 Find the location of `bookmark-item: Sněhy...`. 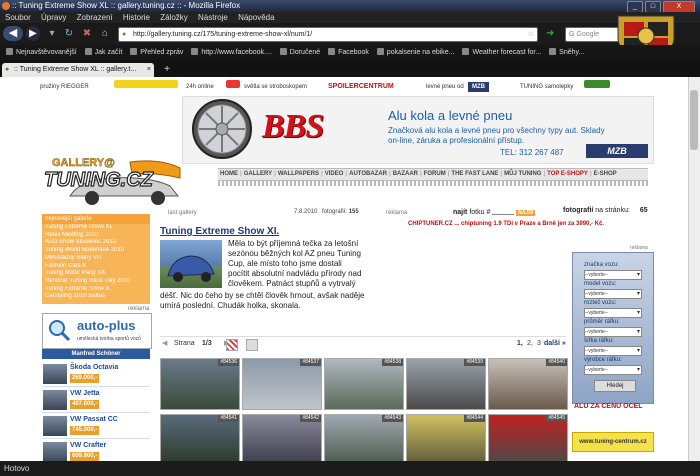

bookmark-item: Sněhy... is located at coordinates (566, 52).